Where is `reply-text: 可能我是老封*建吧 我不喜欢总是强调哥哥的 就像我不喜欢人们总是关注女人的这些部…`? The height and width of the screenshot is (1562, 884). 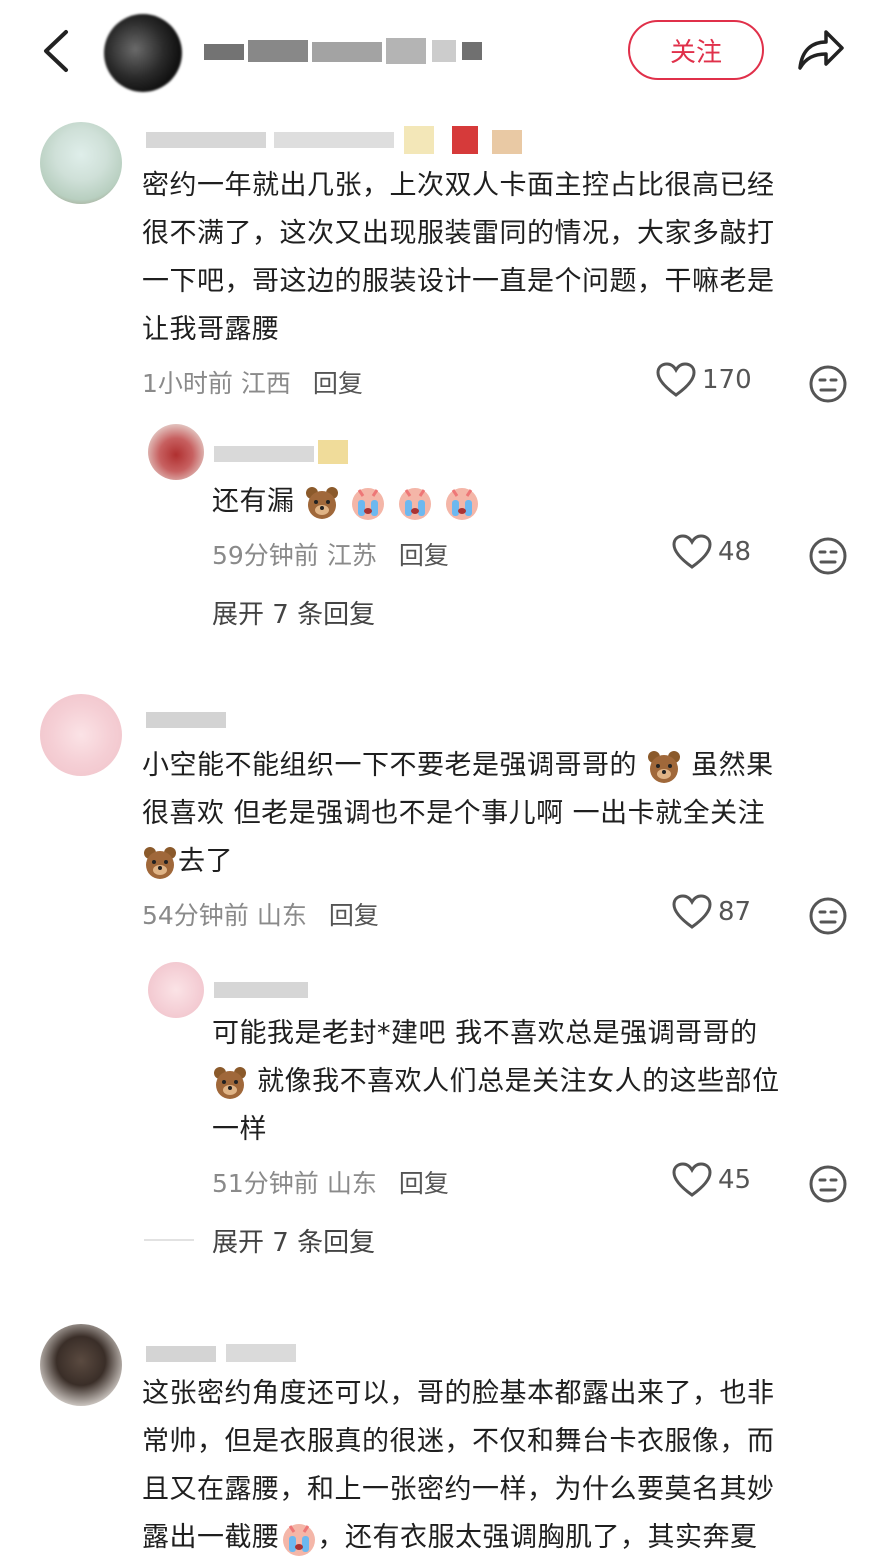
reply-text: 可能我是老封*建吧 我不喜欢总是强调哥哥的 就像我不喜欢人们总是关注女人的这些部… is located at coordinates (496, 1081).